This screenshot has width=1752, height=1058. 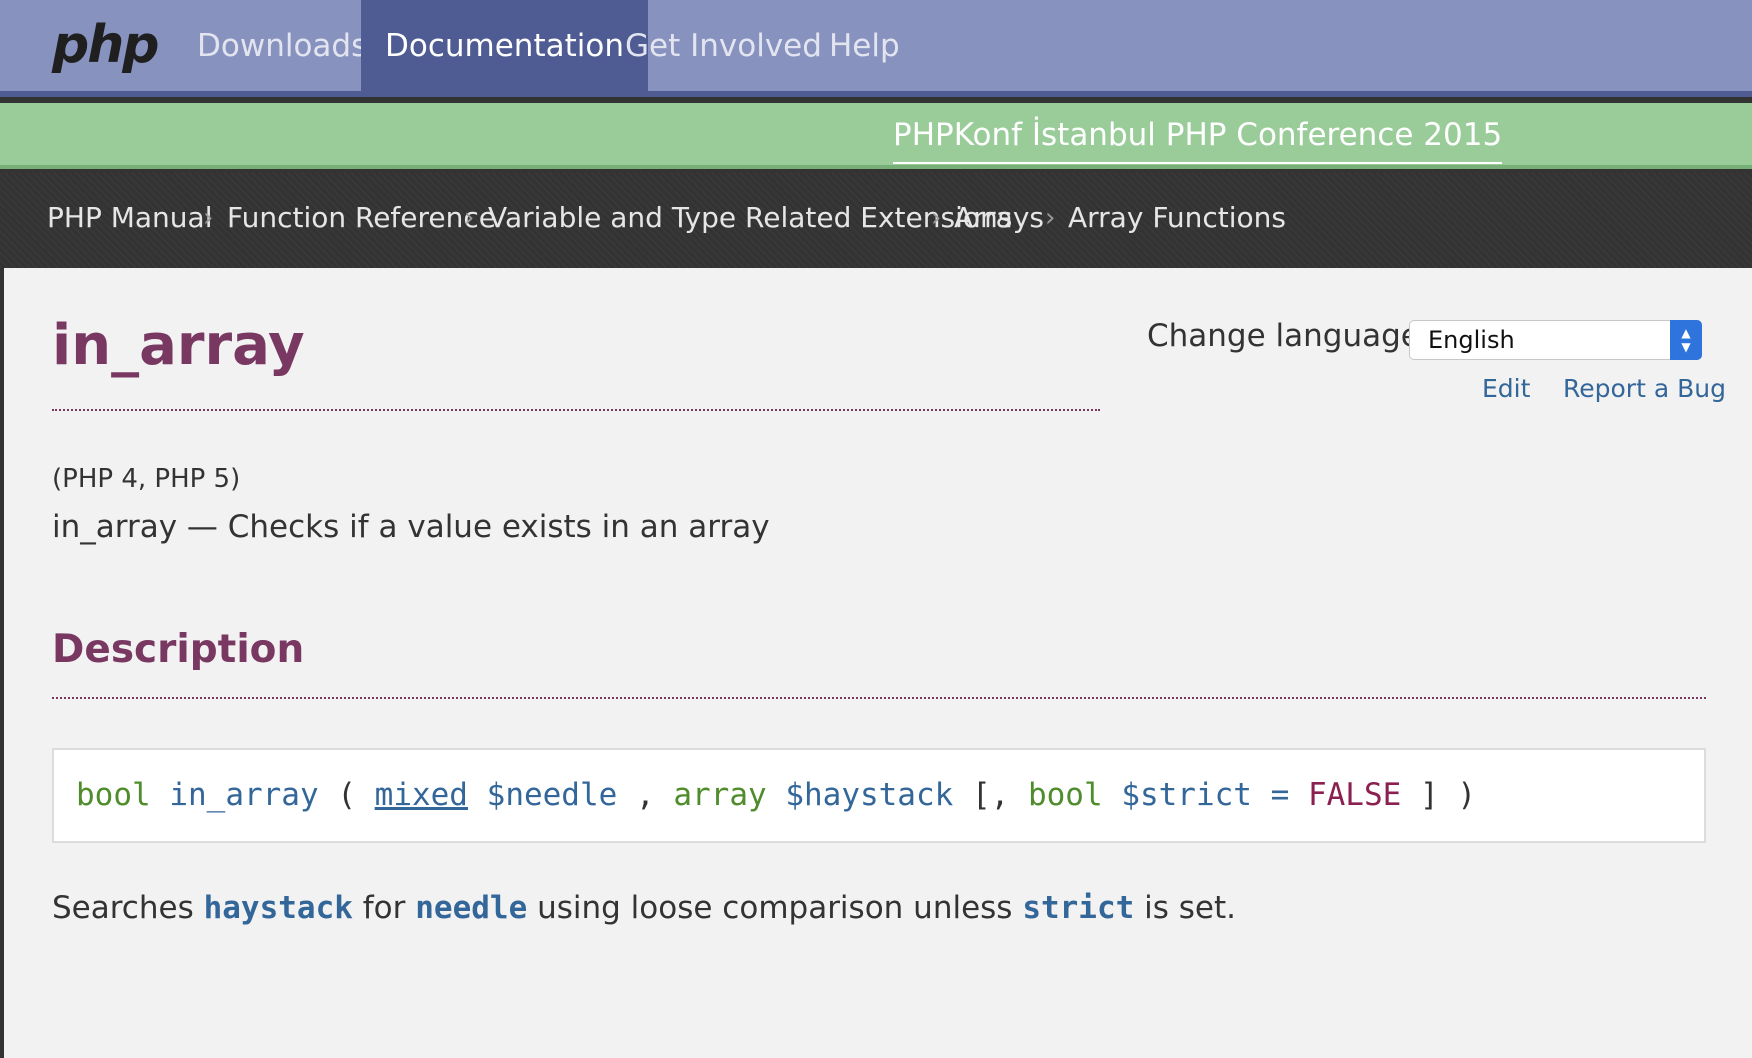 What do you see at coordinates (1644, 388) in the screenshot?
I see `report-bug-link: Report a Bug` at bounding box center [1644, 388].